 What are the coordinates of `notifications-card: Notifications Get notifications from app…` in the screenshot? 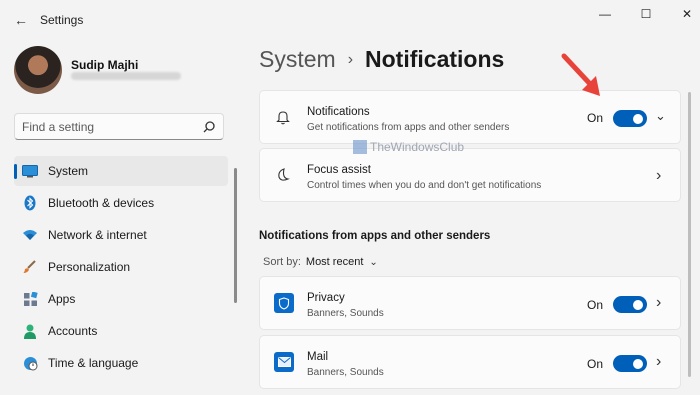 It's located at (470, 117).